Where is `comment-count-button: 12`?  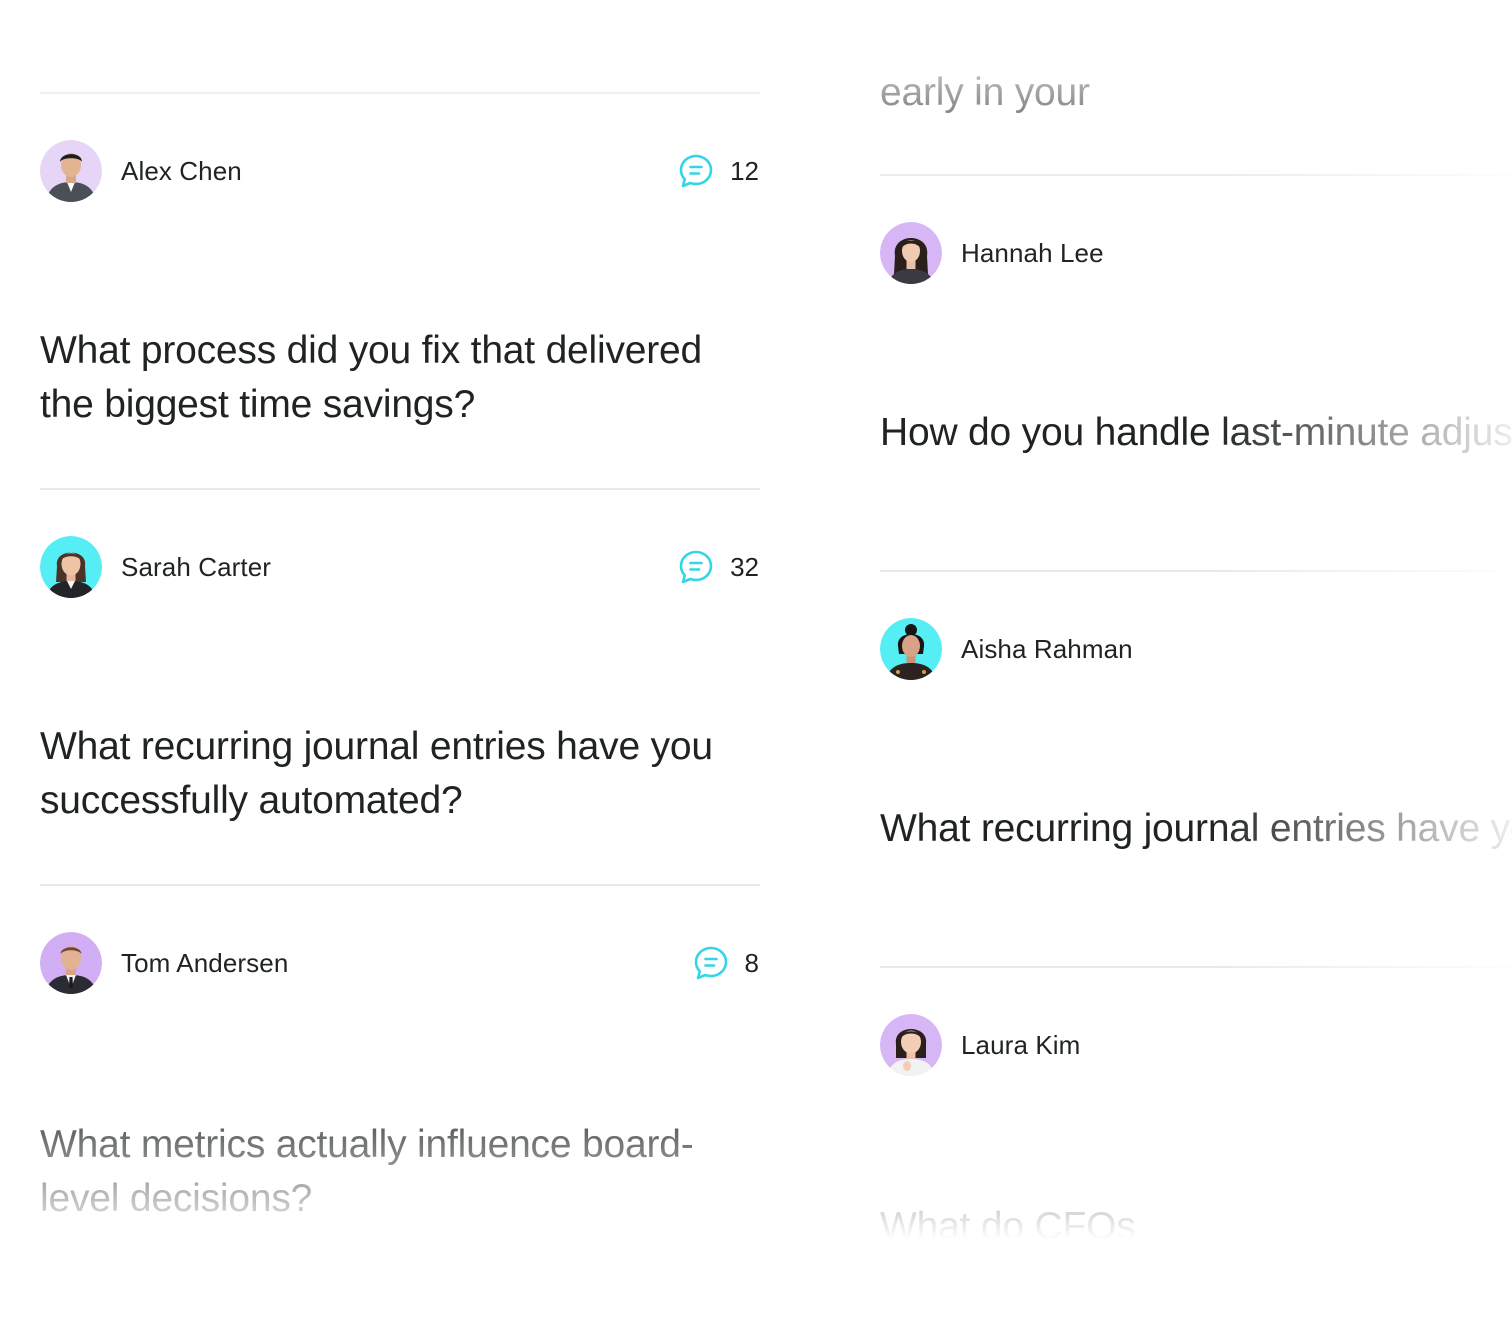
comment-count-button: 12 is located at coordinates (719, 171).